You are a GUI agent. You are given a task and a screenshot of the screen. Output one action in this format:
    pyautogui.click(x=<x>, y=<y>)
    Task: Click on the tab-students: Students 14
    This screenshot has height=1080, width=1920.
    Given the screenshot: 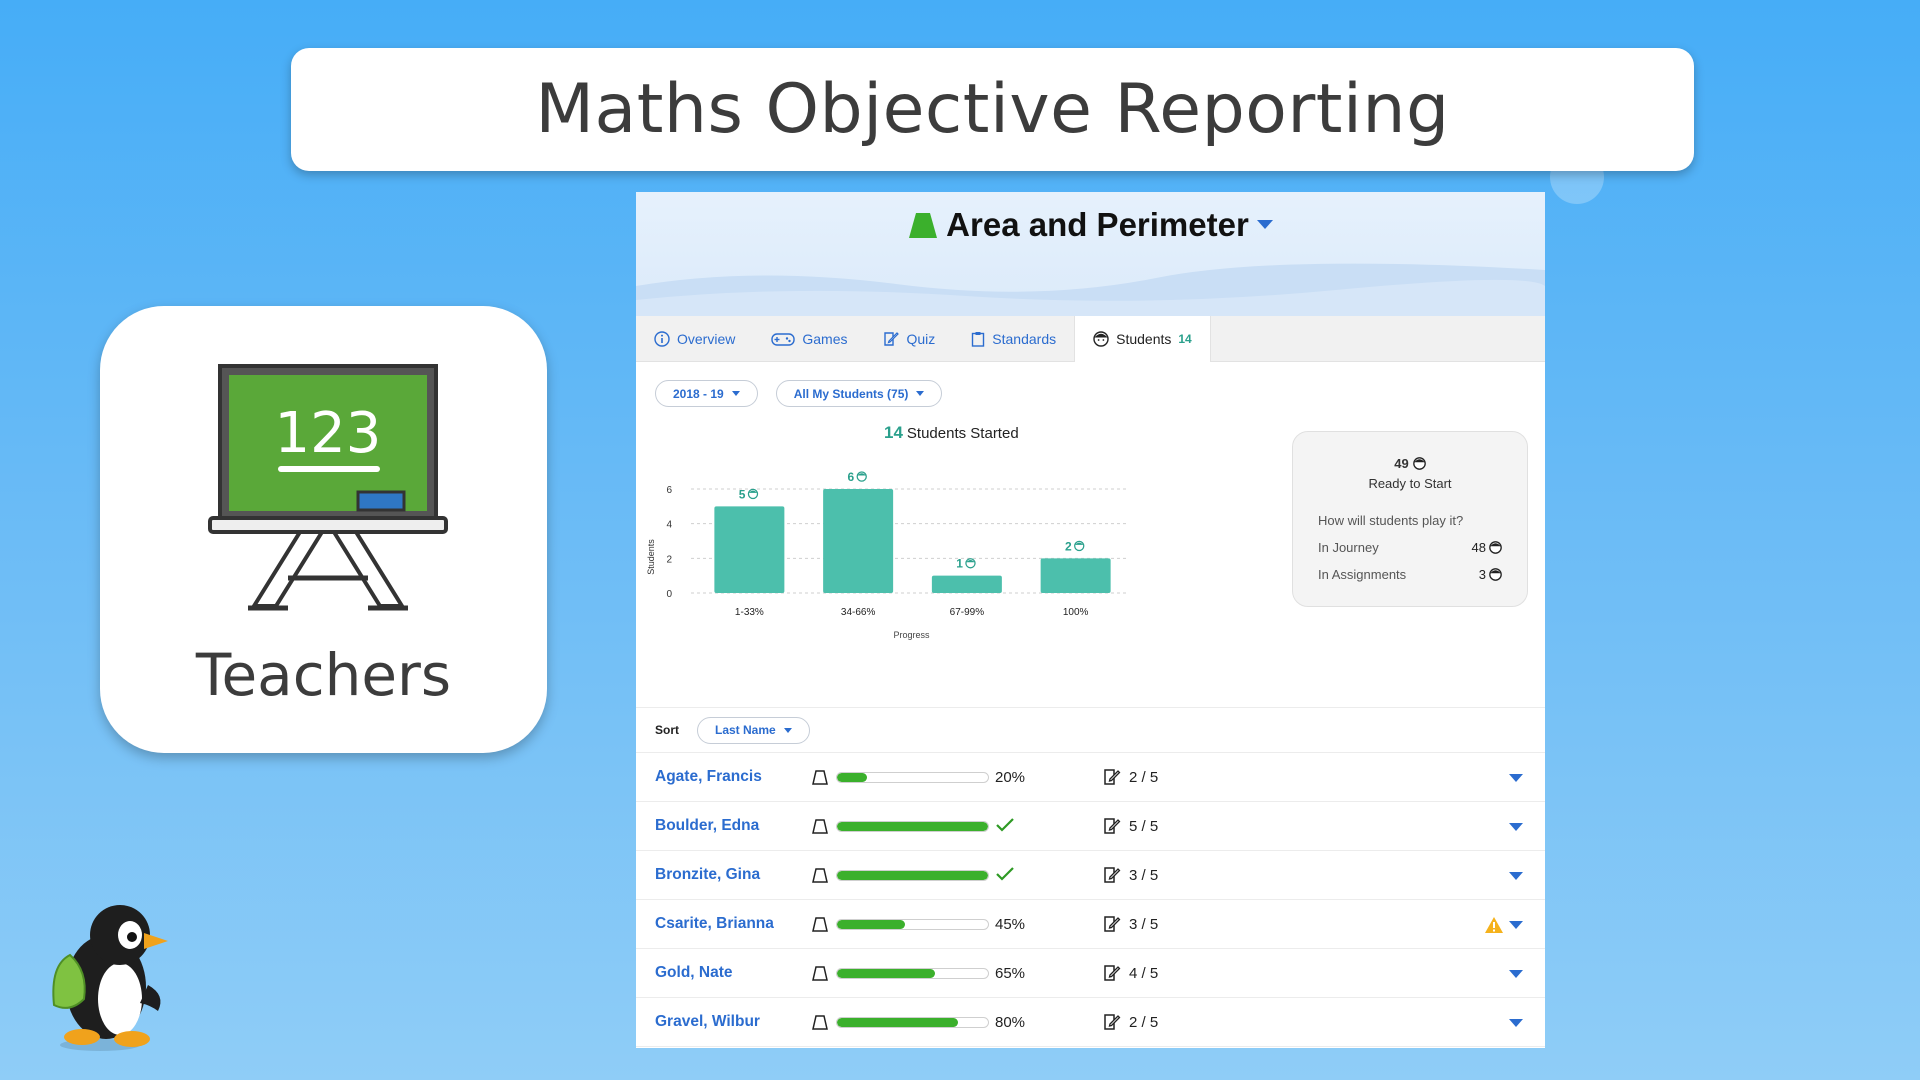 What is the action you would take?
    pyautogui.click(x=1142, y=339)
    